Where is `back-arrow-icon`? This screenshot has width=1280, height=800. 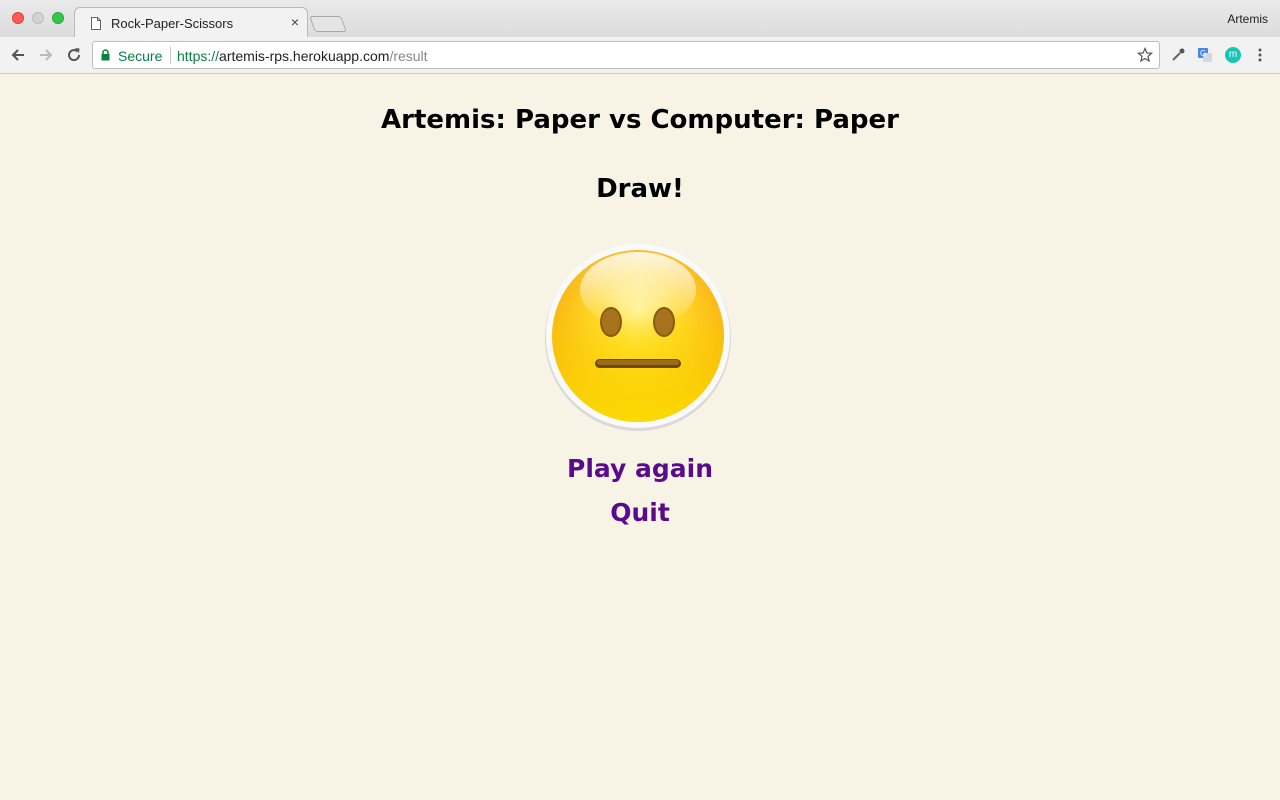
back-arrow-icon is located at coordinates (18, 55).